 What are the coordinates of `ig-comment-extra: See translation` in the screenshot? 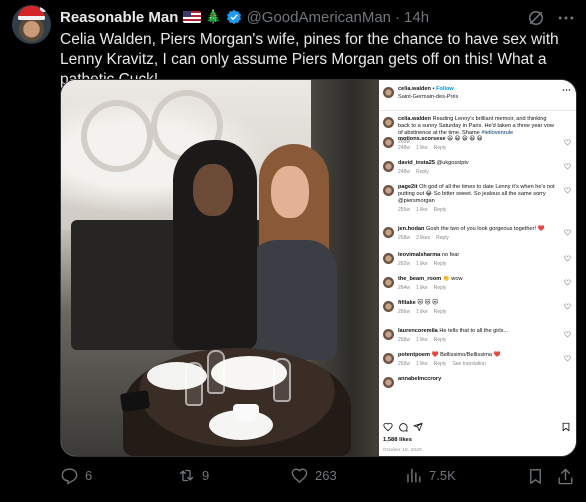 It's located at (469, 364).